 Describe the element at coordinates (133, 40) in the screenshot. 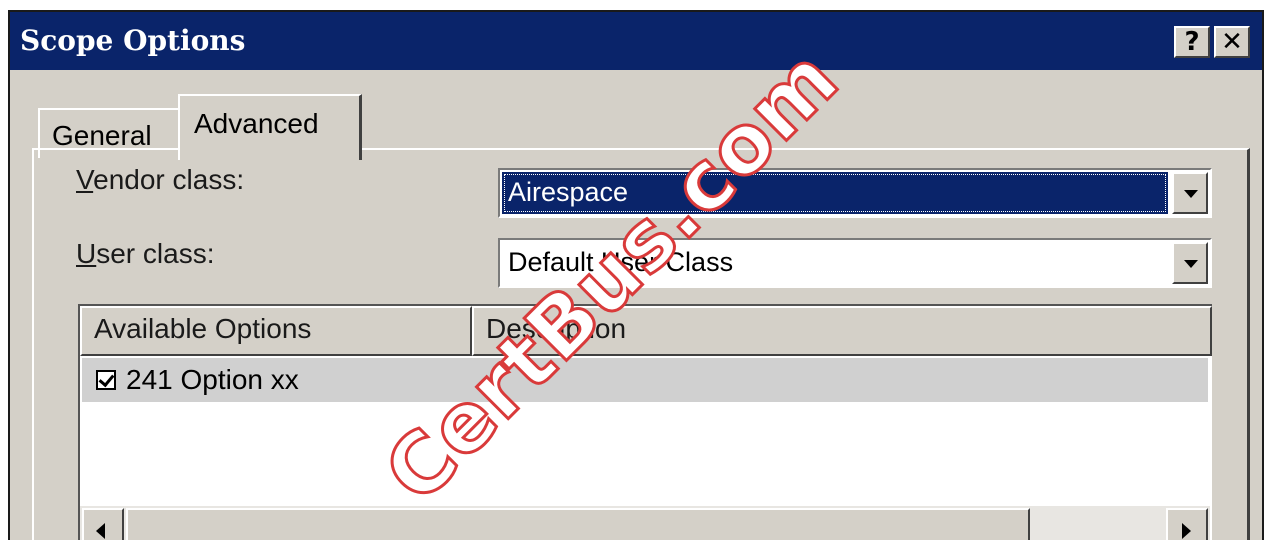

I see `dialog-title: Scope Options` at that location.